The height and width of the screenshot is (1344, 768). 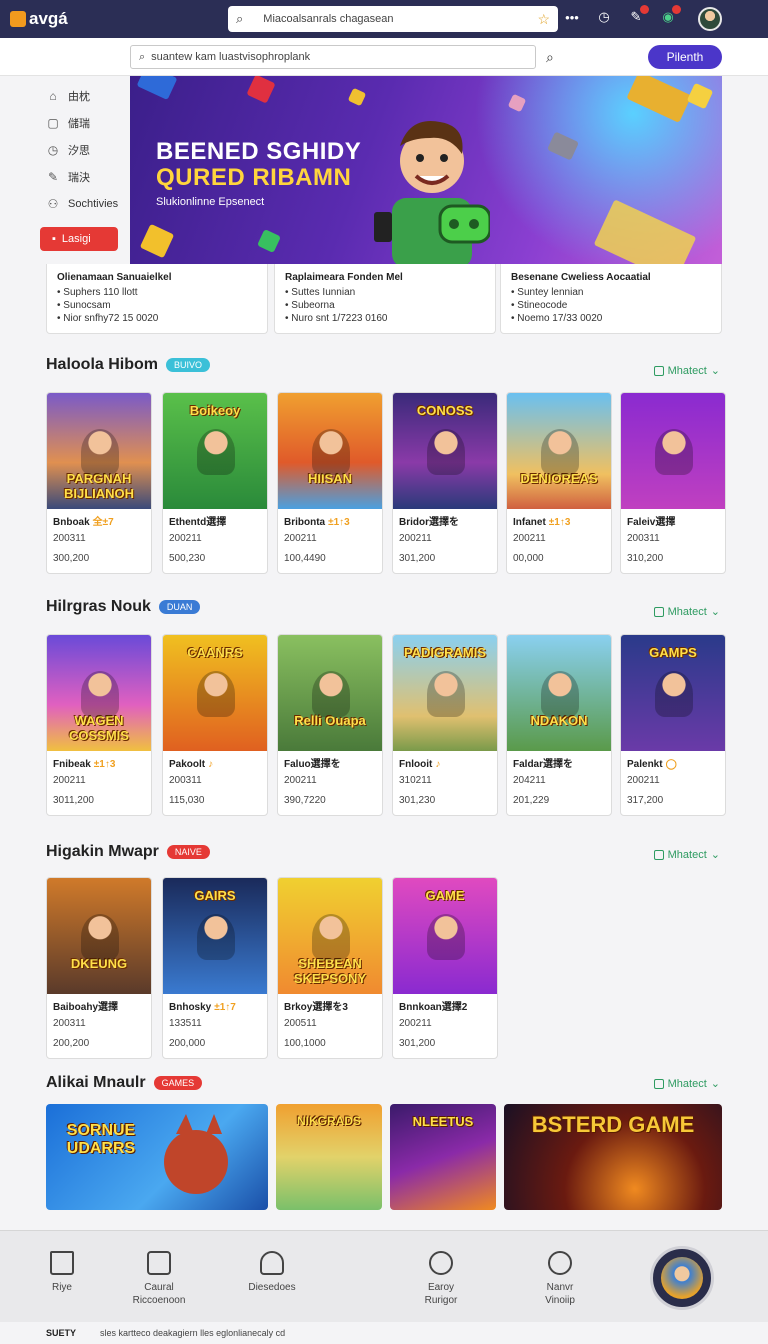 I want to click on bottom-nav-label: Diesedoes, so click(x=272, y=1287).